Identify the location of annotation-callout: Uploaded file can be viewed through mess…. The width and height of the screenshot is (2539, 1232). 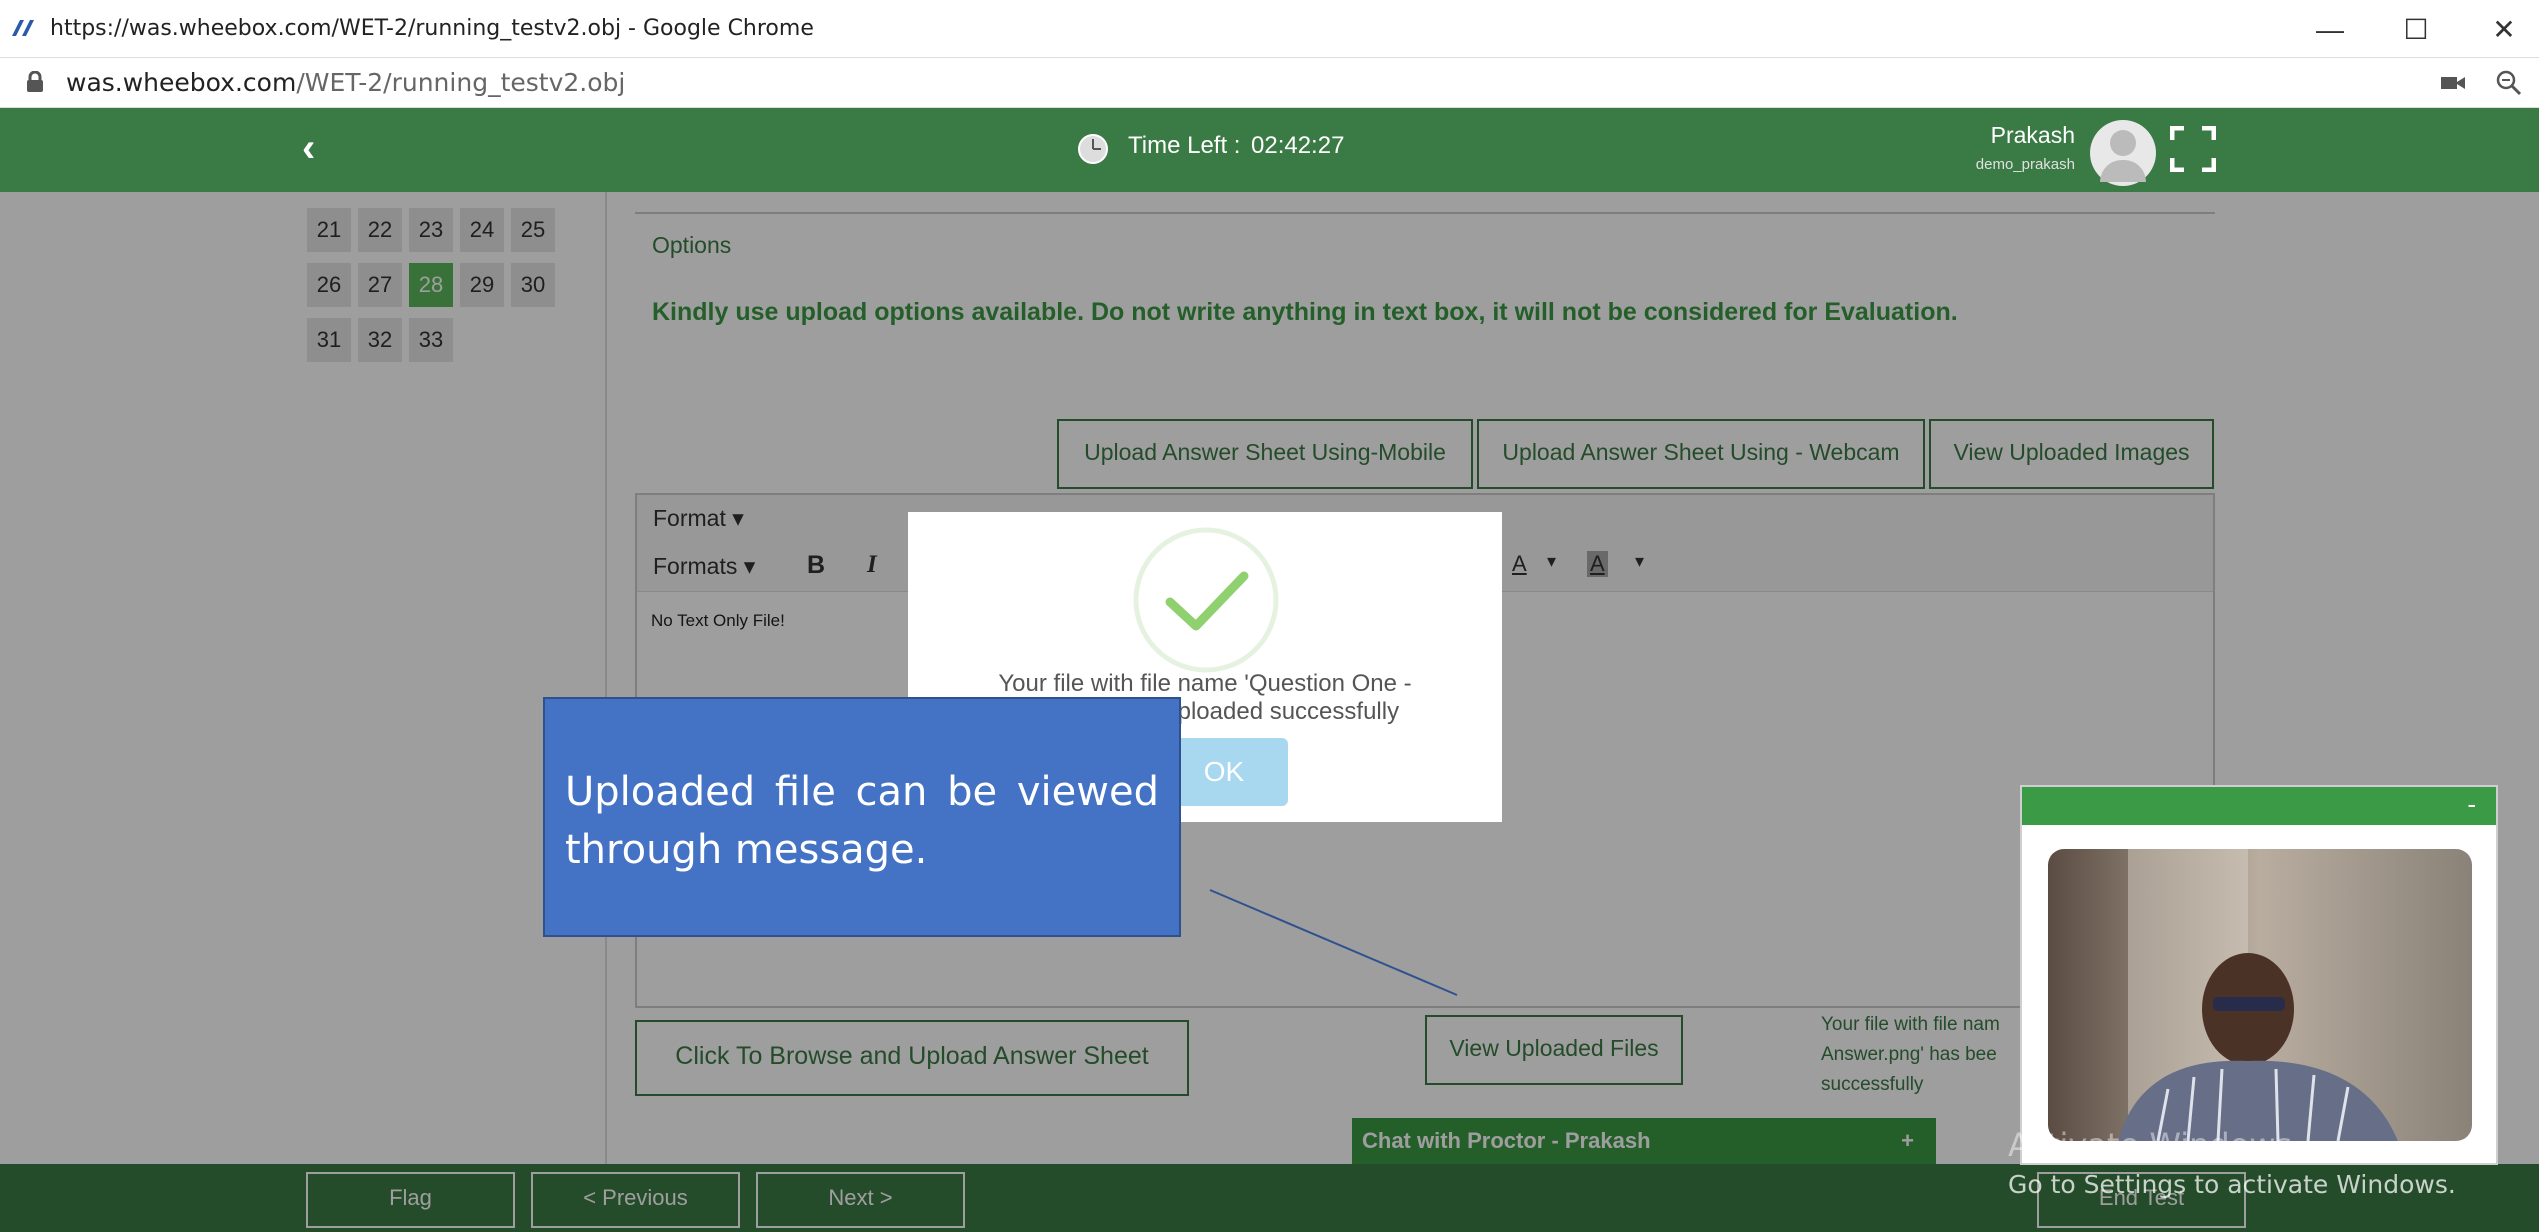
(862, 817).